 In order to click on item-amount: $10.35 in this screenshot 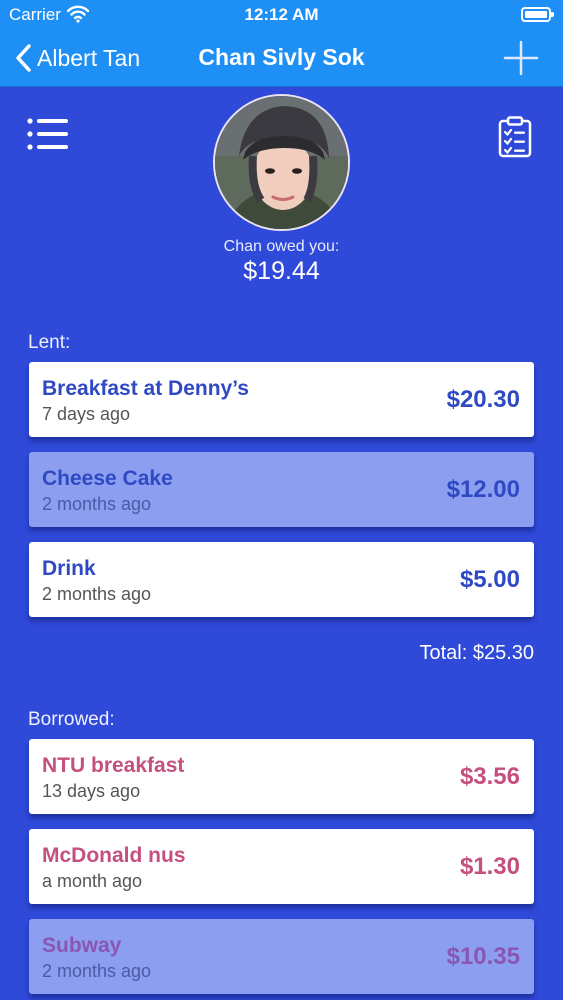, I will do `click(483, 956)`.